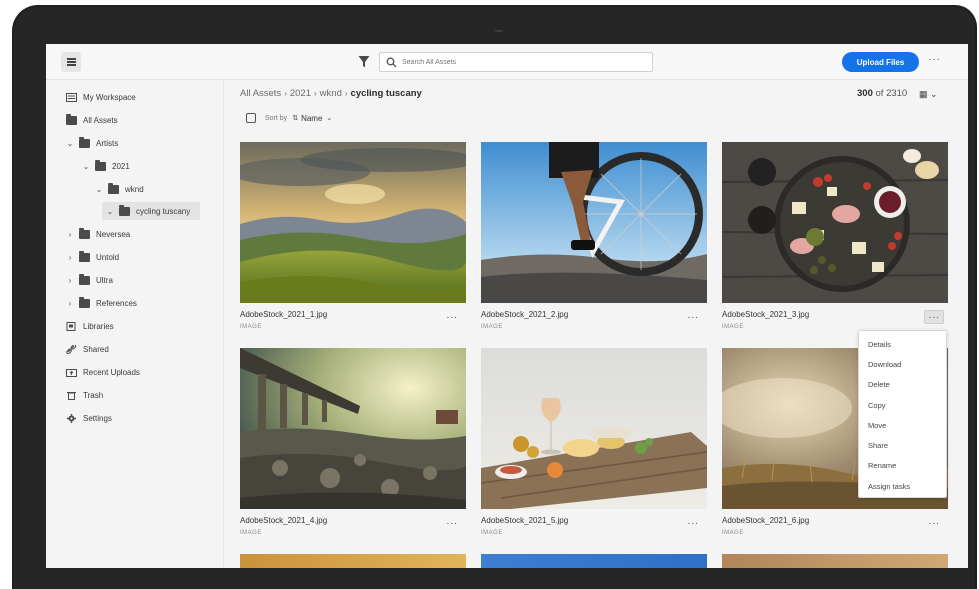  Describe the element at coordinates (902, 344) in the screenshot. I see `menu-item-details: Details` at that location.